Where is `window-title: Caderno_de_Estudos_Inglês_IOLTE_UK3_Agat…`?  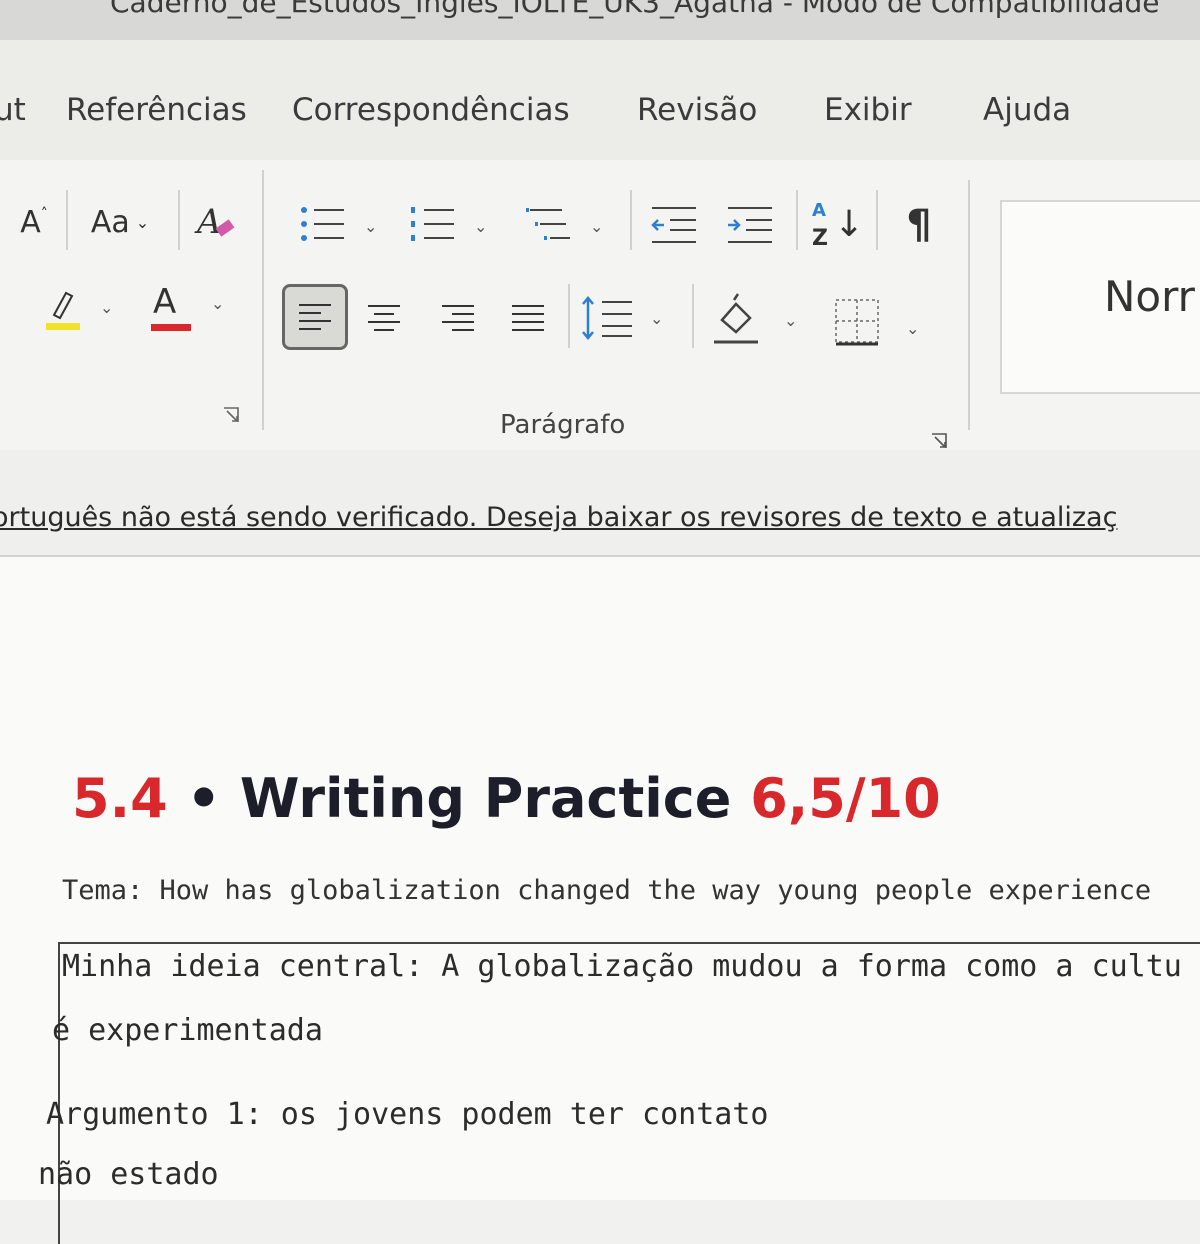 window-title: Caderno_de_Estudos_Inglês_IOLTE_UK3_Agat… is located at coordinates (635, 9).